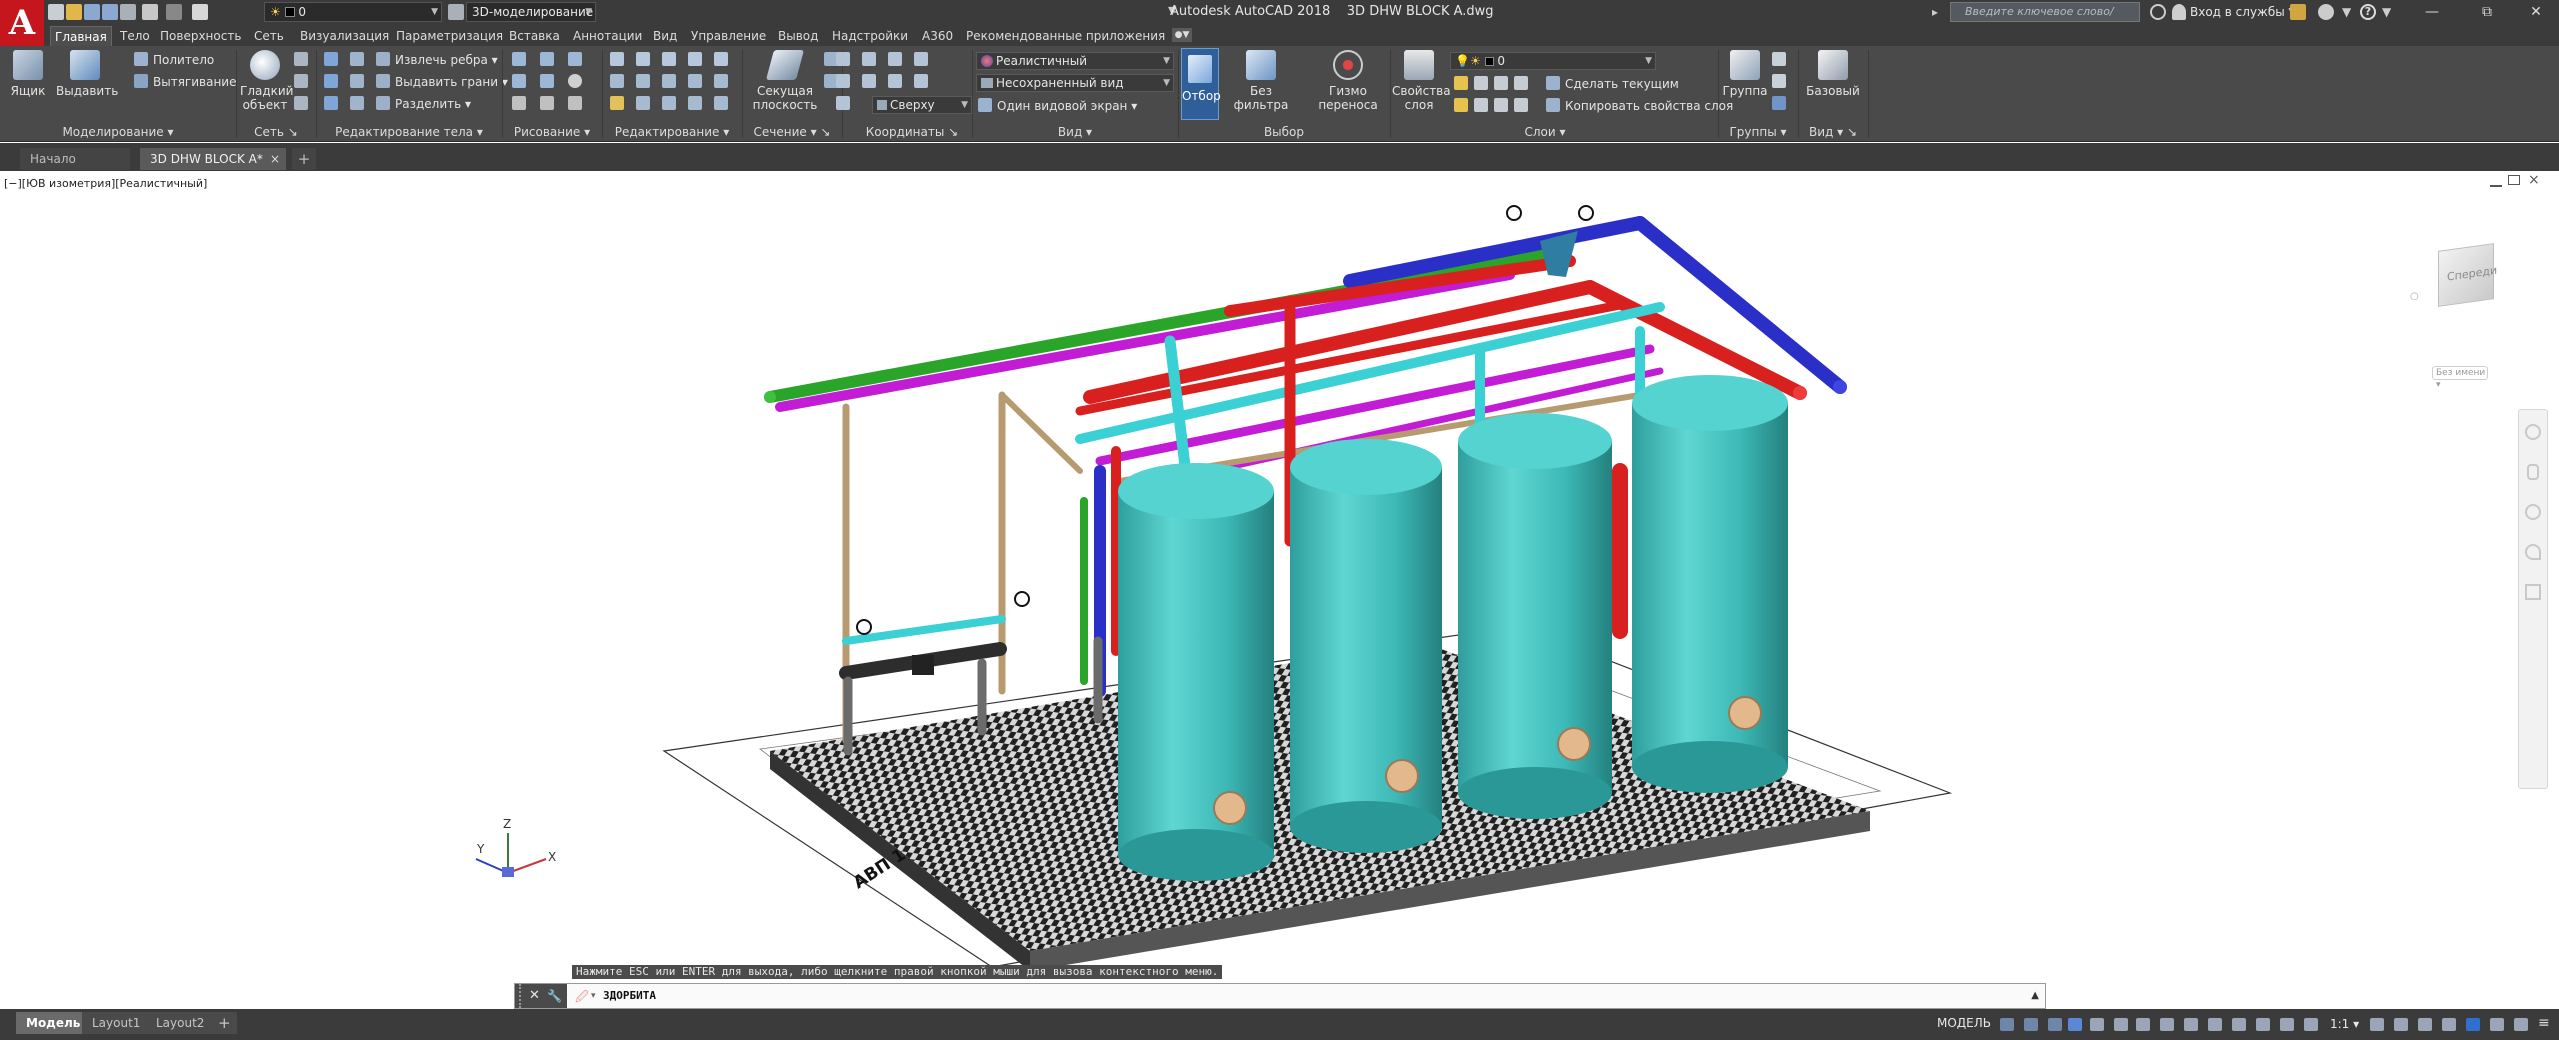 The height and width of the screenshot is (1040, 2559). What do you see at coordinates (669, 103) in the screenshot?
I see `3d-mirror-icon` at bounding box center [669, 103].